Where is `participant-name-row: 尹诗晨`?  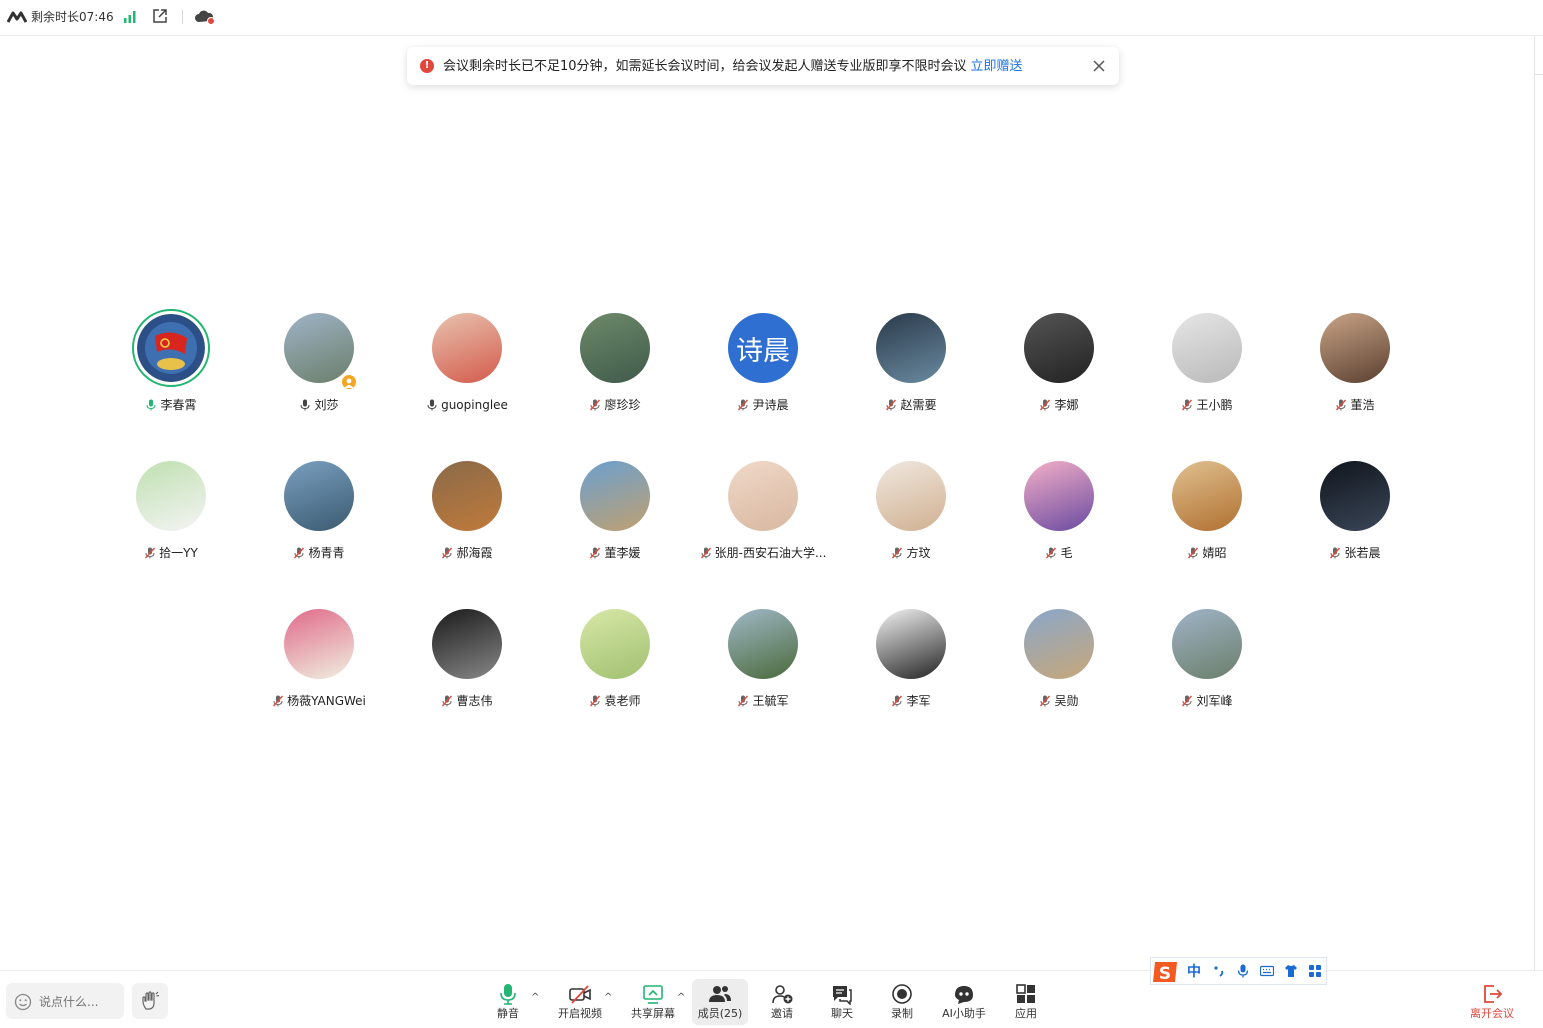
participant-name-row: 尹诗晨 is located at coordinates (763, 405).